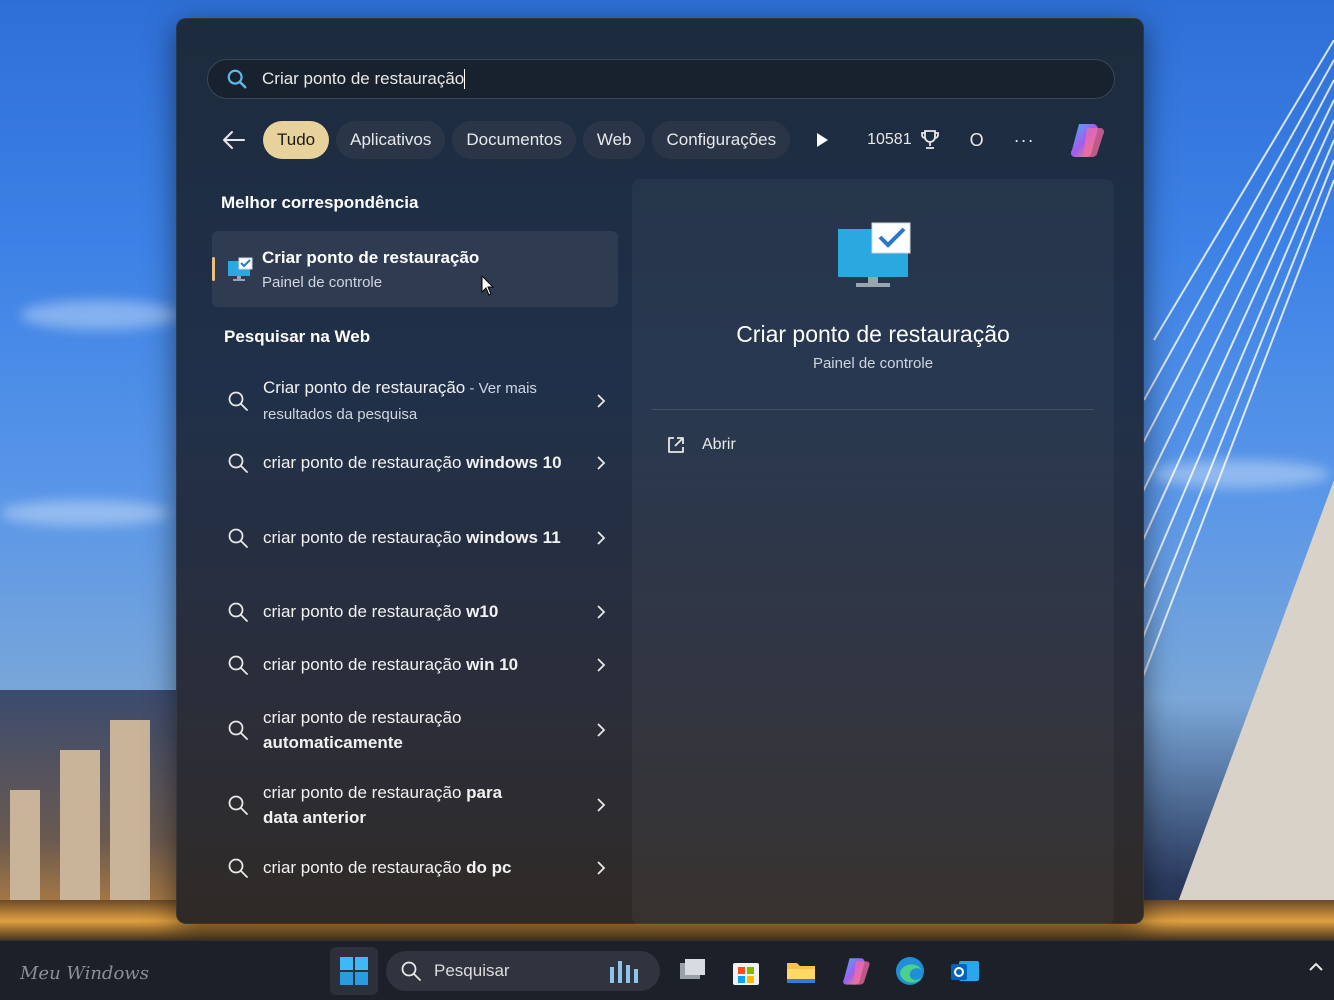 Image resolution: width=1334 pixels, height=1000 pixels. What do you see at coordinates (614, 140) in the screenshot?
I see `tab-web: Web` at bounding box center [614, 140].